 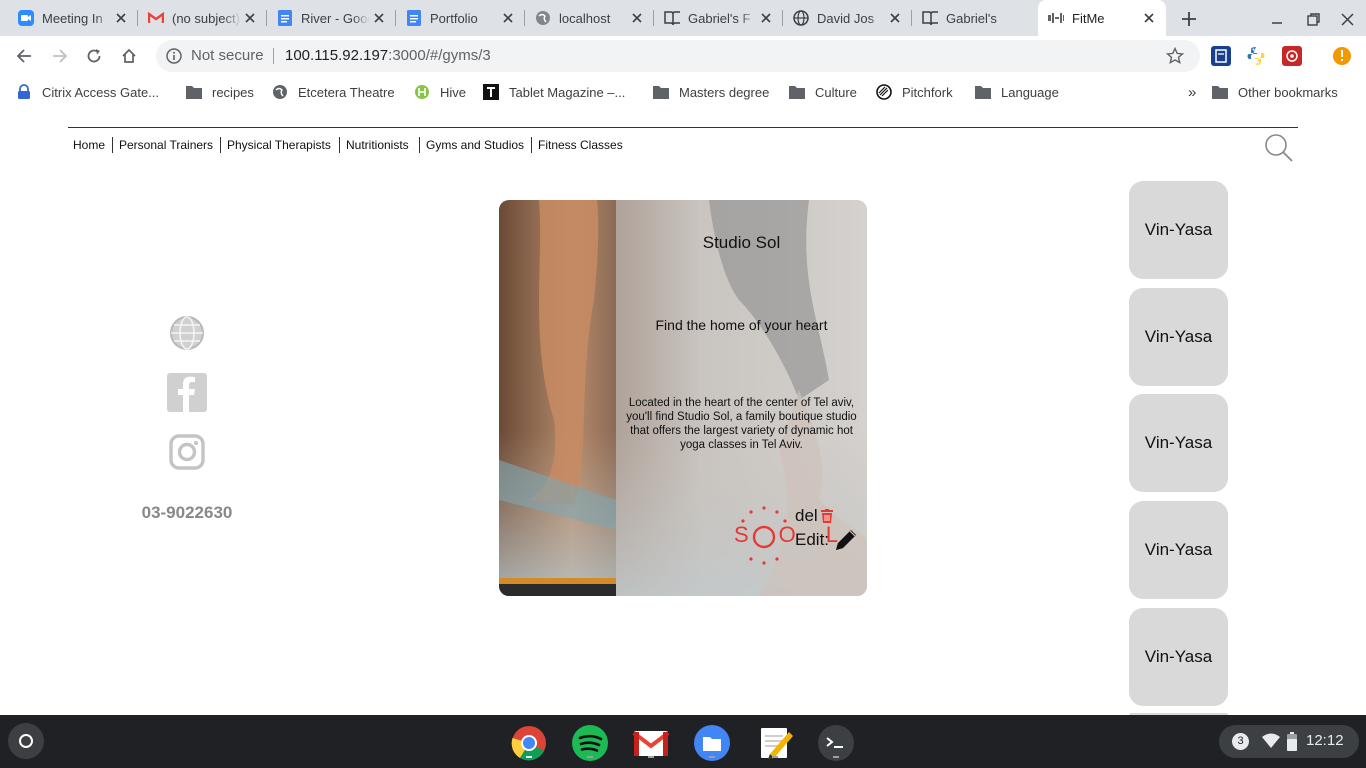 What do you see at coordinates (846, 540) in the screenshot?
I see `pencil-icon` at bounding box center [846, 540].